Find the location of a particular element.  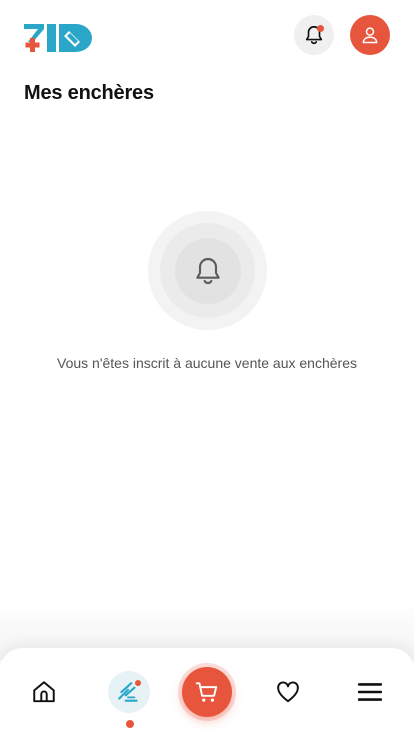

empty-state-ring is located at coordinates (207, 270).